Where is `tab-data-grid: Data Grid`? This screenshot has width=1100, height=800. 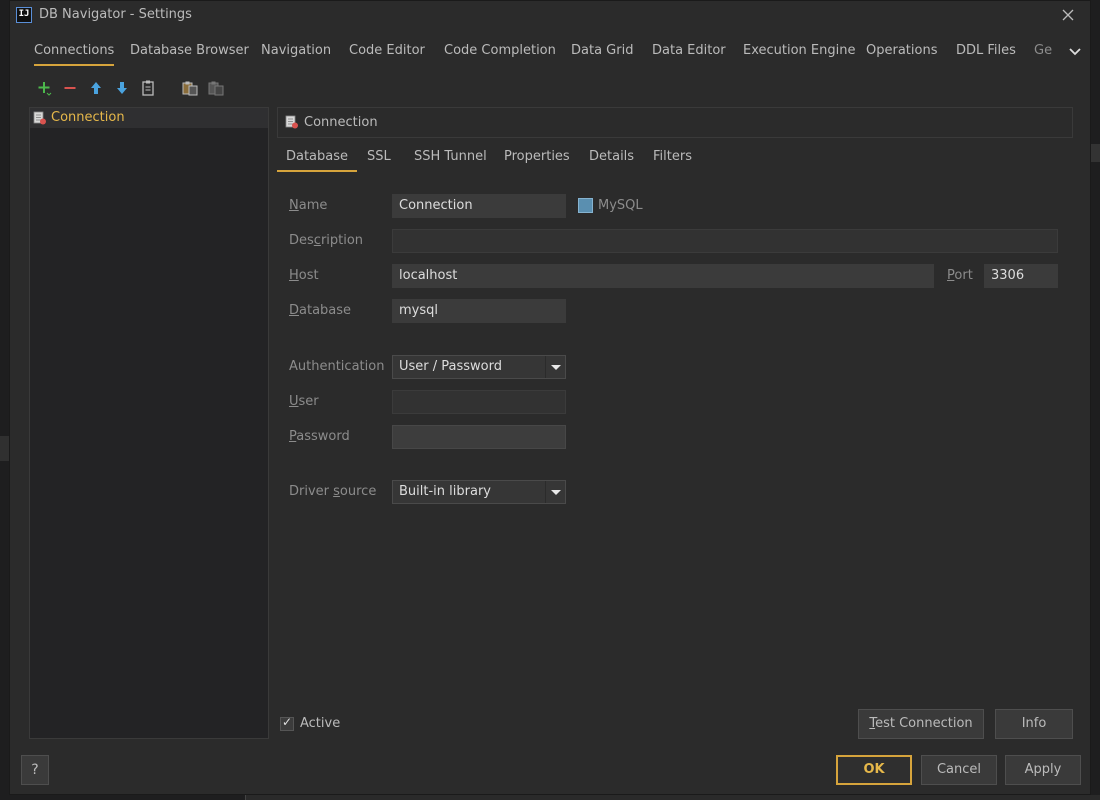 tab-data-grid: Data Grid is located at coordinates (602, 51).